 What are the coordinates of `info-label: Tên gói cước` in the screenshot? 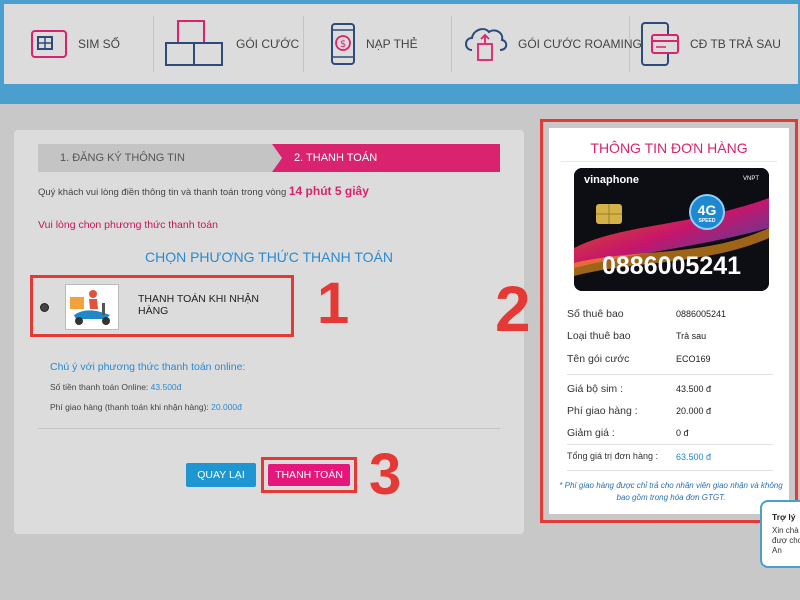 It's located at (598, 359).